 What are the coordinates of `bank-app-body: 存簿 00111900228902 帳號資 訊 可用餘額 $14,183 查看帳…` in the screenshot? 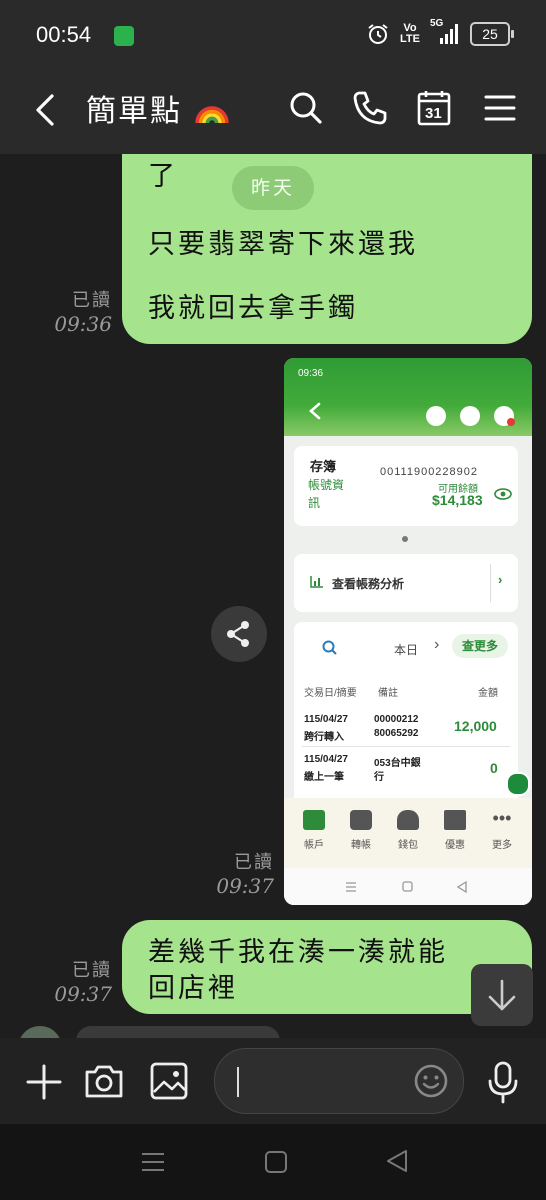 It's located at (408, 617).